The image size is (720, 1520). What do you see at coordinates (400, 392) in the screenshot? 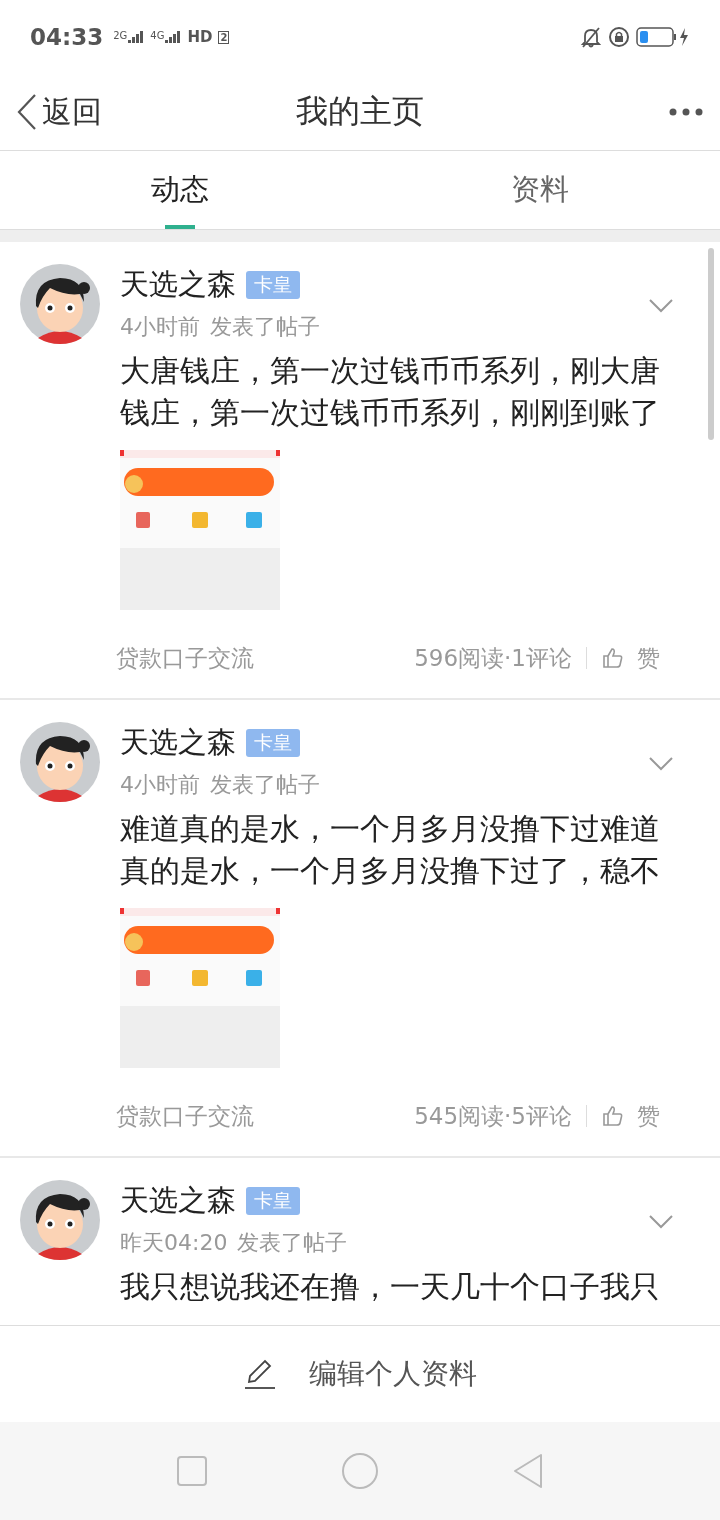
I see `post-text: 大唐钱庄，第一次过钱币币系列，刚大唐钱庄，第一次过钱币币系列，刚刚到账了` at bounding box center [400, 392].